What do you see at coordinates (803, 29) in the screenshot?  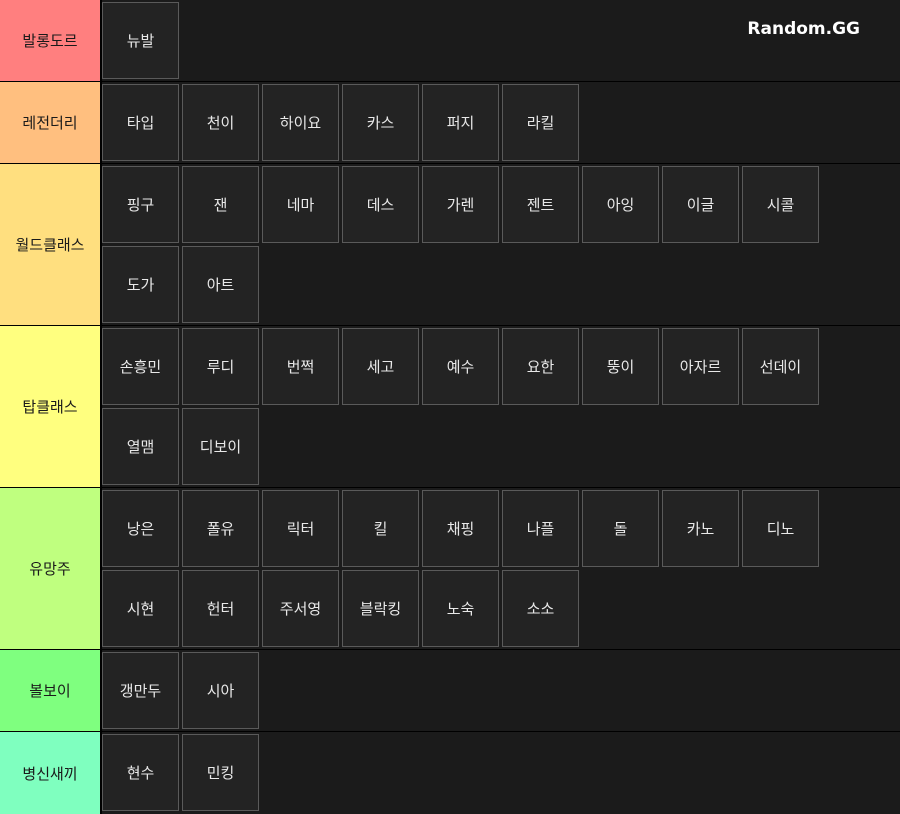 I see `watermark-logo: Random.GG` at bounding box center [803, 29].